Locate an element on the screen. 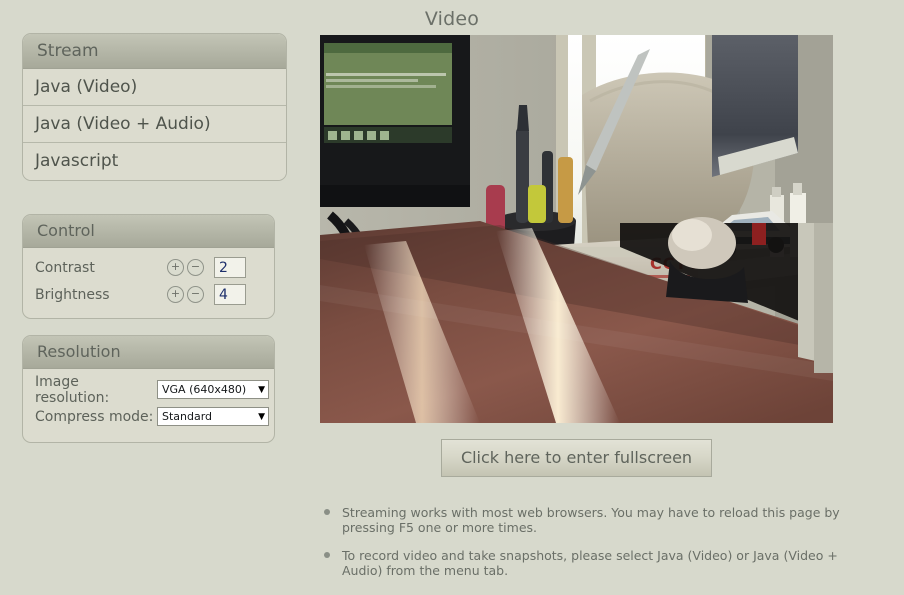 This screenshot has height=595, width=904. brightness-stepper: + − is located at coordinates (185, 294).